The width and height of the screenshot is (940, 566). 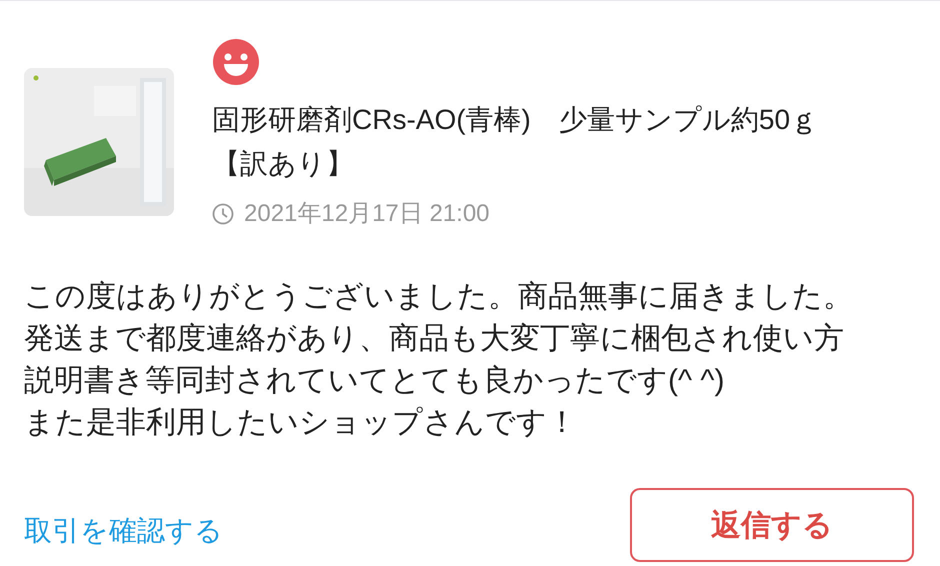 What do you see at coordinates (438, 297) in the screenshot?
I see `comment-line: この度はありがとうございました。商品無事に届きました。` at bounding box center [438, 297].